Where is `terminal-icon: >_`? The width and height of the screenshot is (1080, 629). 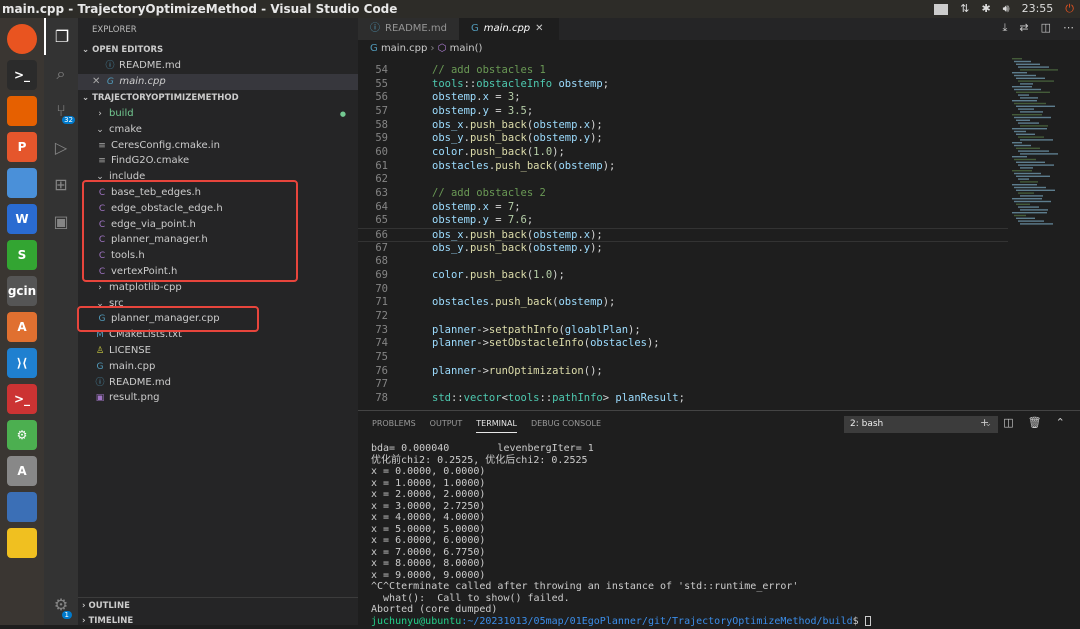
terminal-icon: >_ is located at coordinates (22, 75).